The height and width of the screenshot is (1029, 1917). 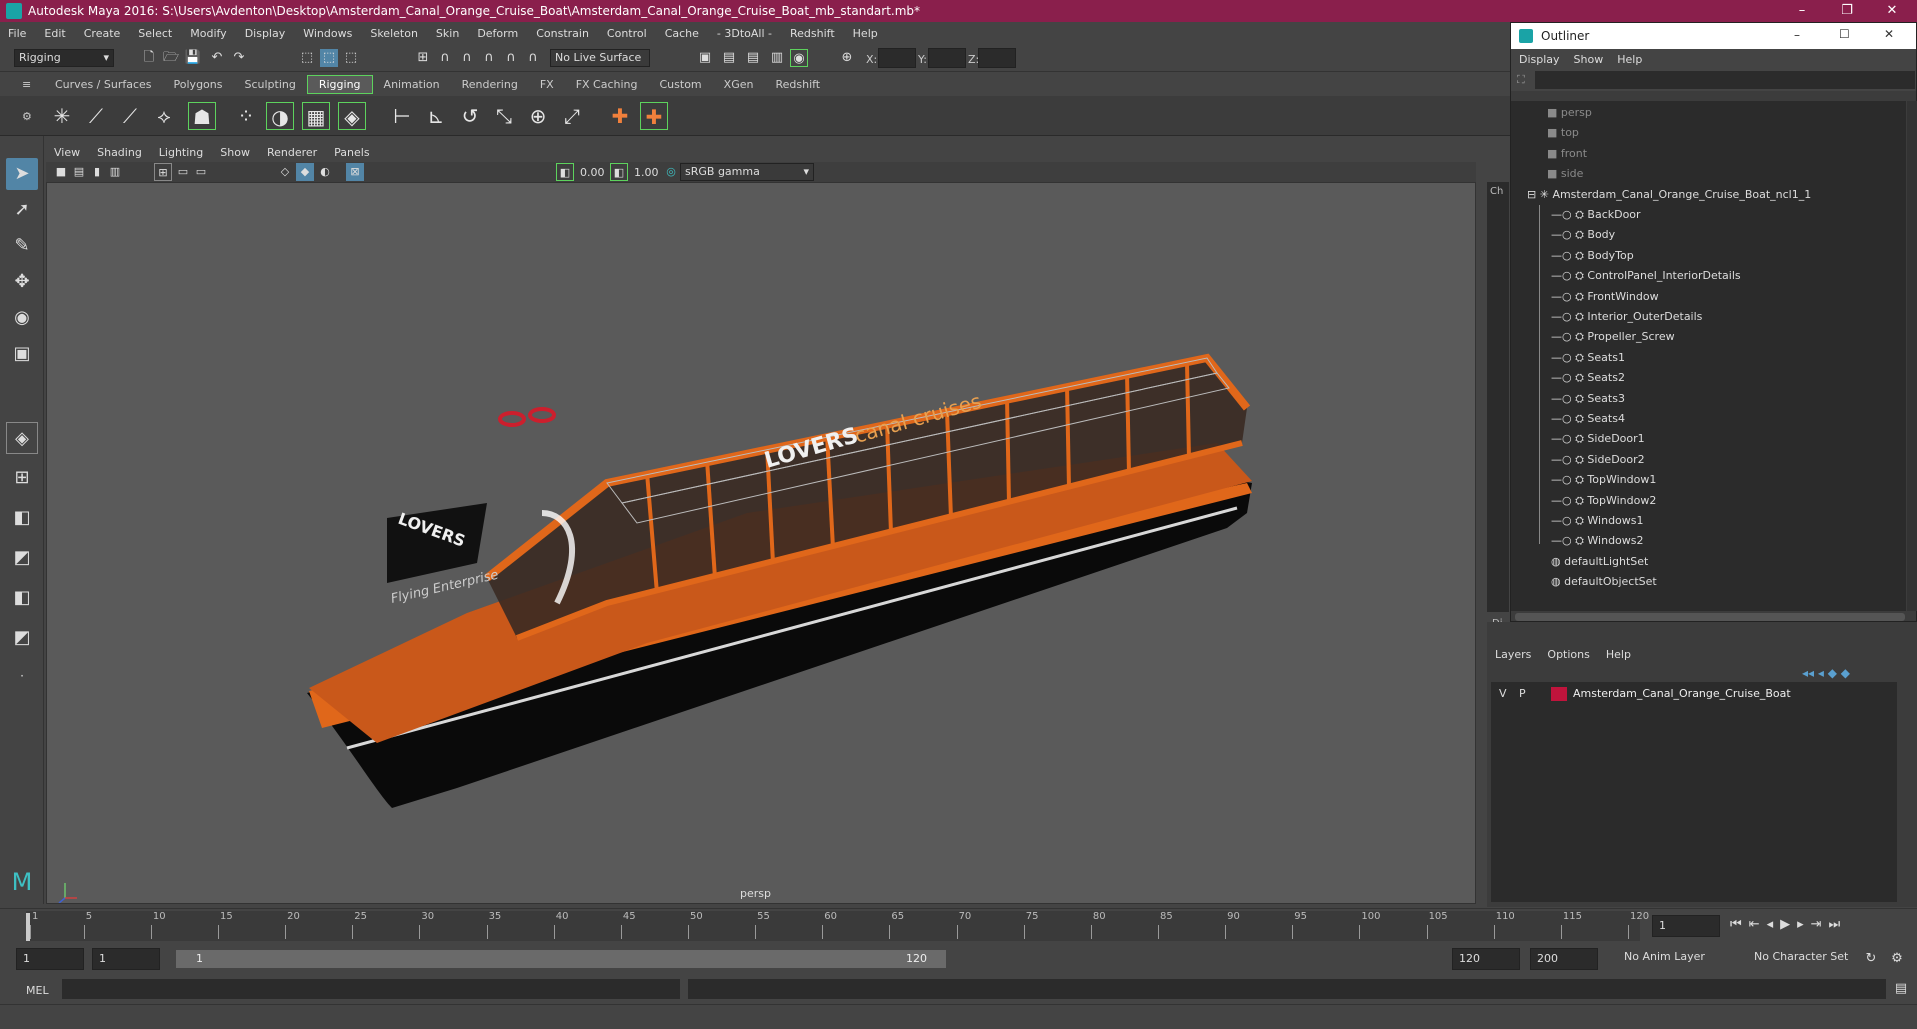 I want to click on shelf-menu-icon: ≡, so click(x=26, y=84).